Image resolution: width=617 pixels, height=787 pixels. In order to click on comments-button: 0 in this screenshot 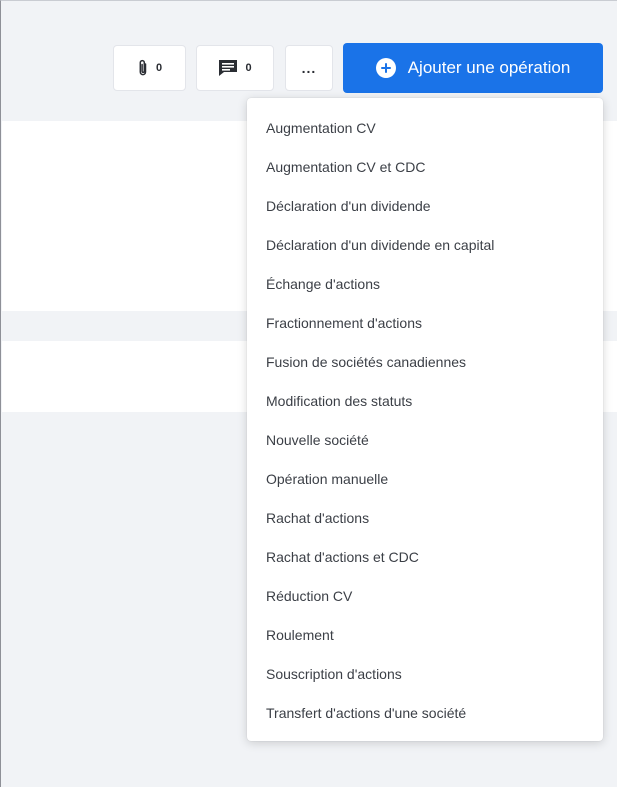, I will do `click(235, 68)`.